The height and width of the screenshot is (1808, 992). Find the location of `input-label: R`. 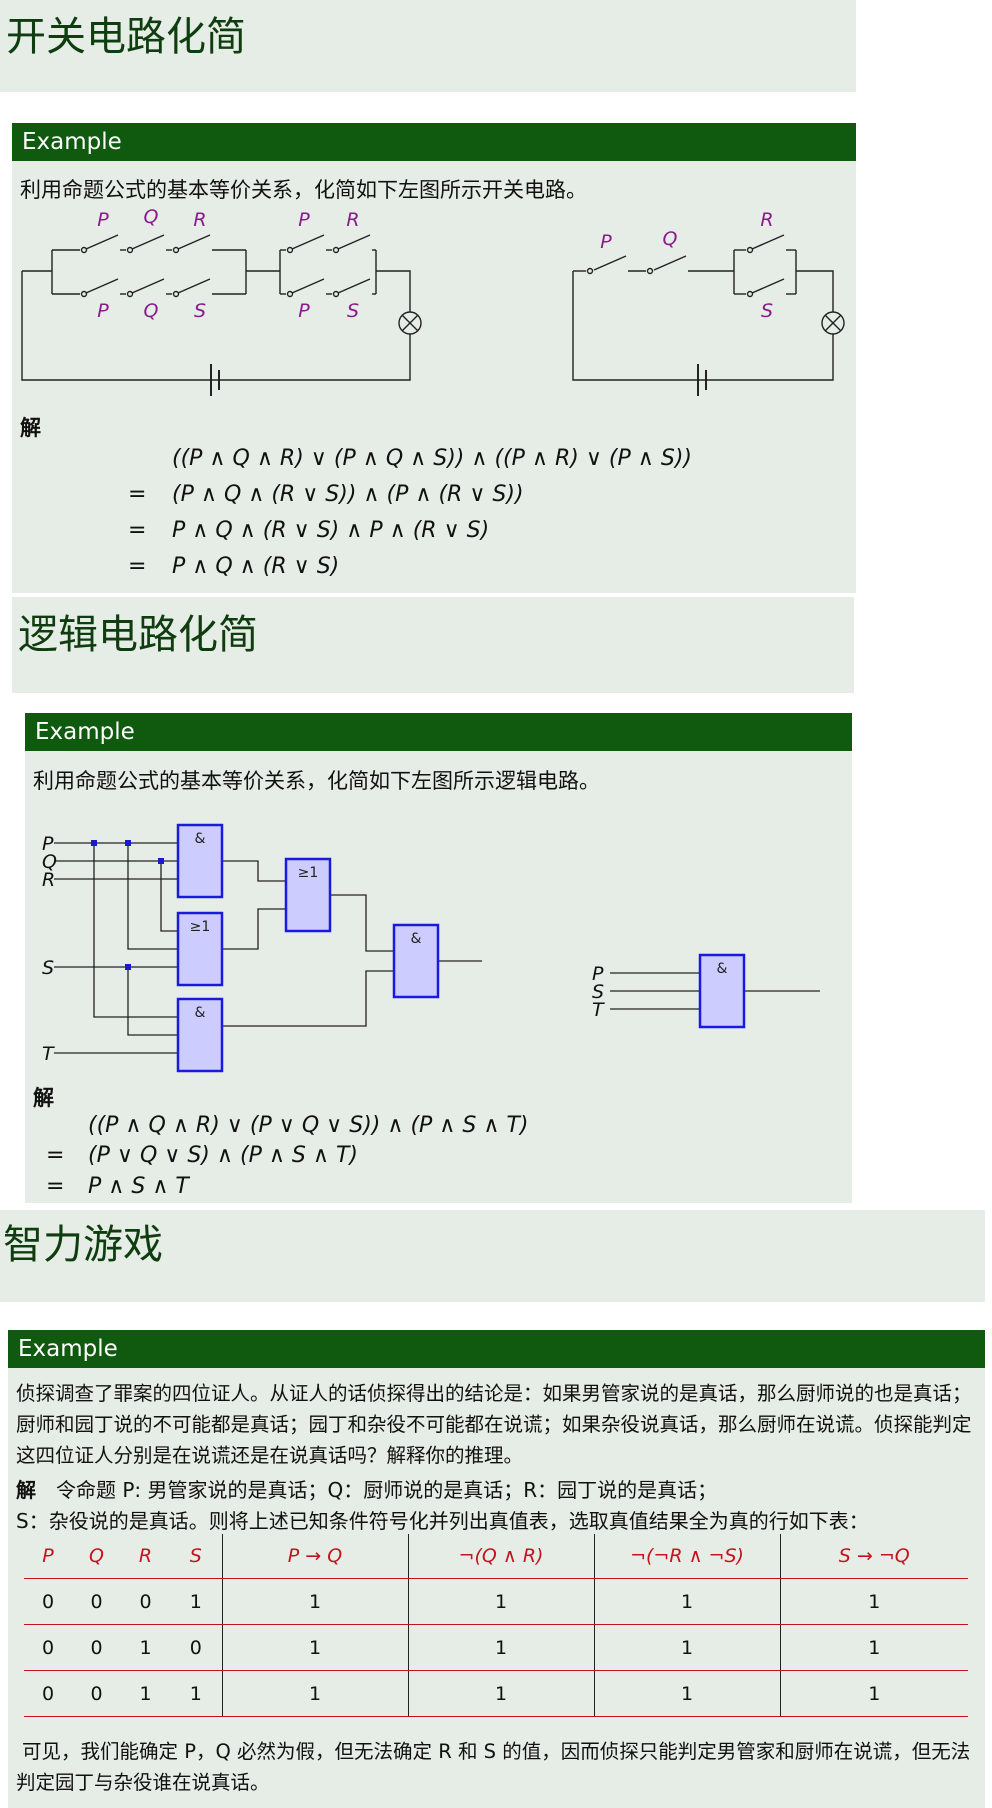

input-label: R is located at coordinates (48, 880).